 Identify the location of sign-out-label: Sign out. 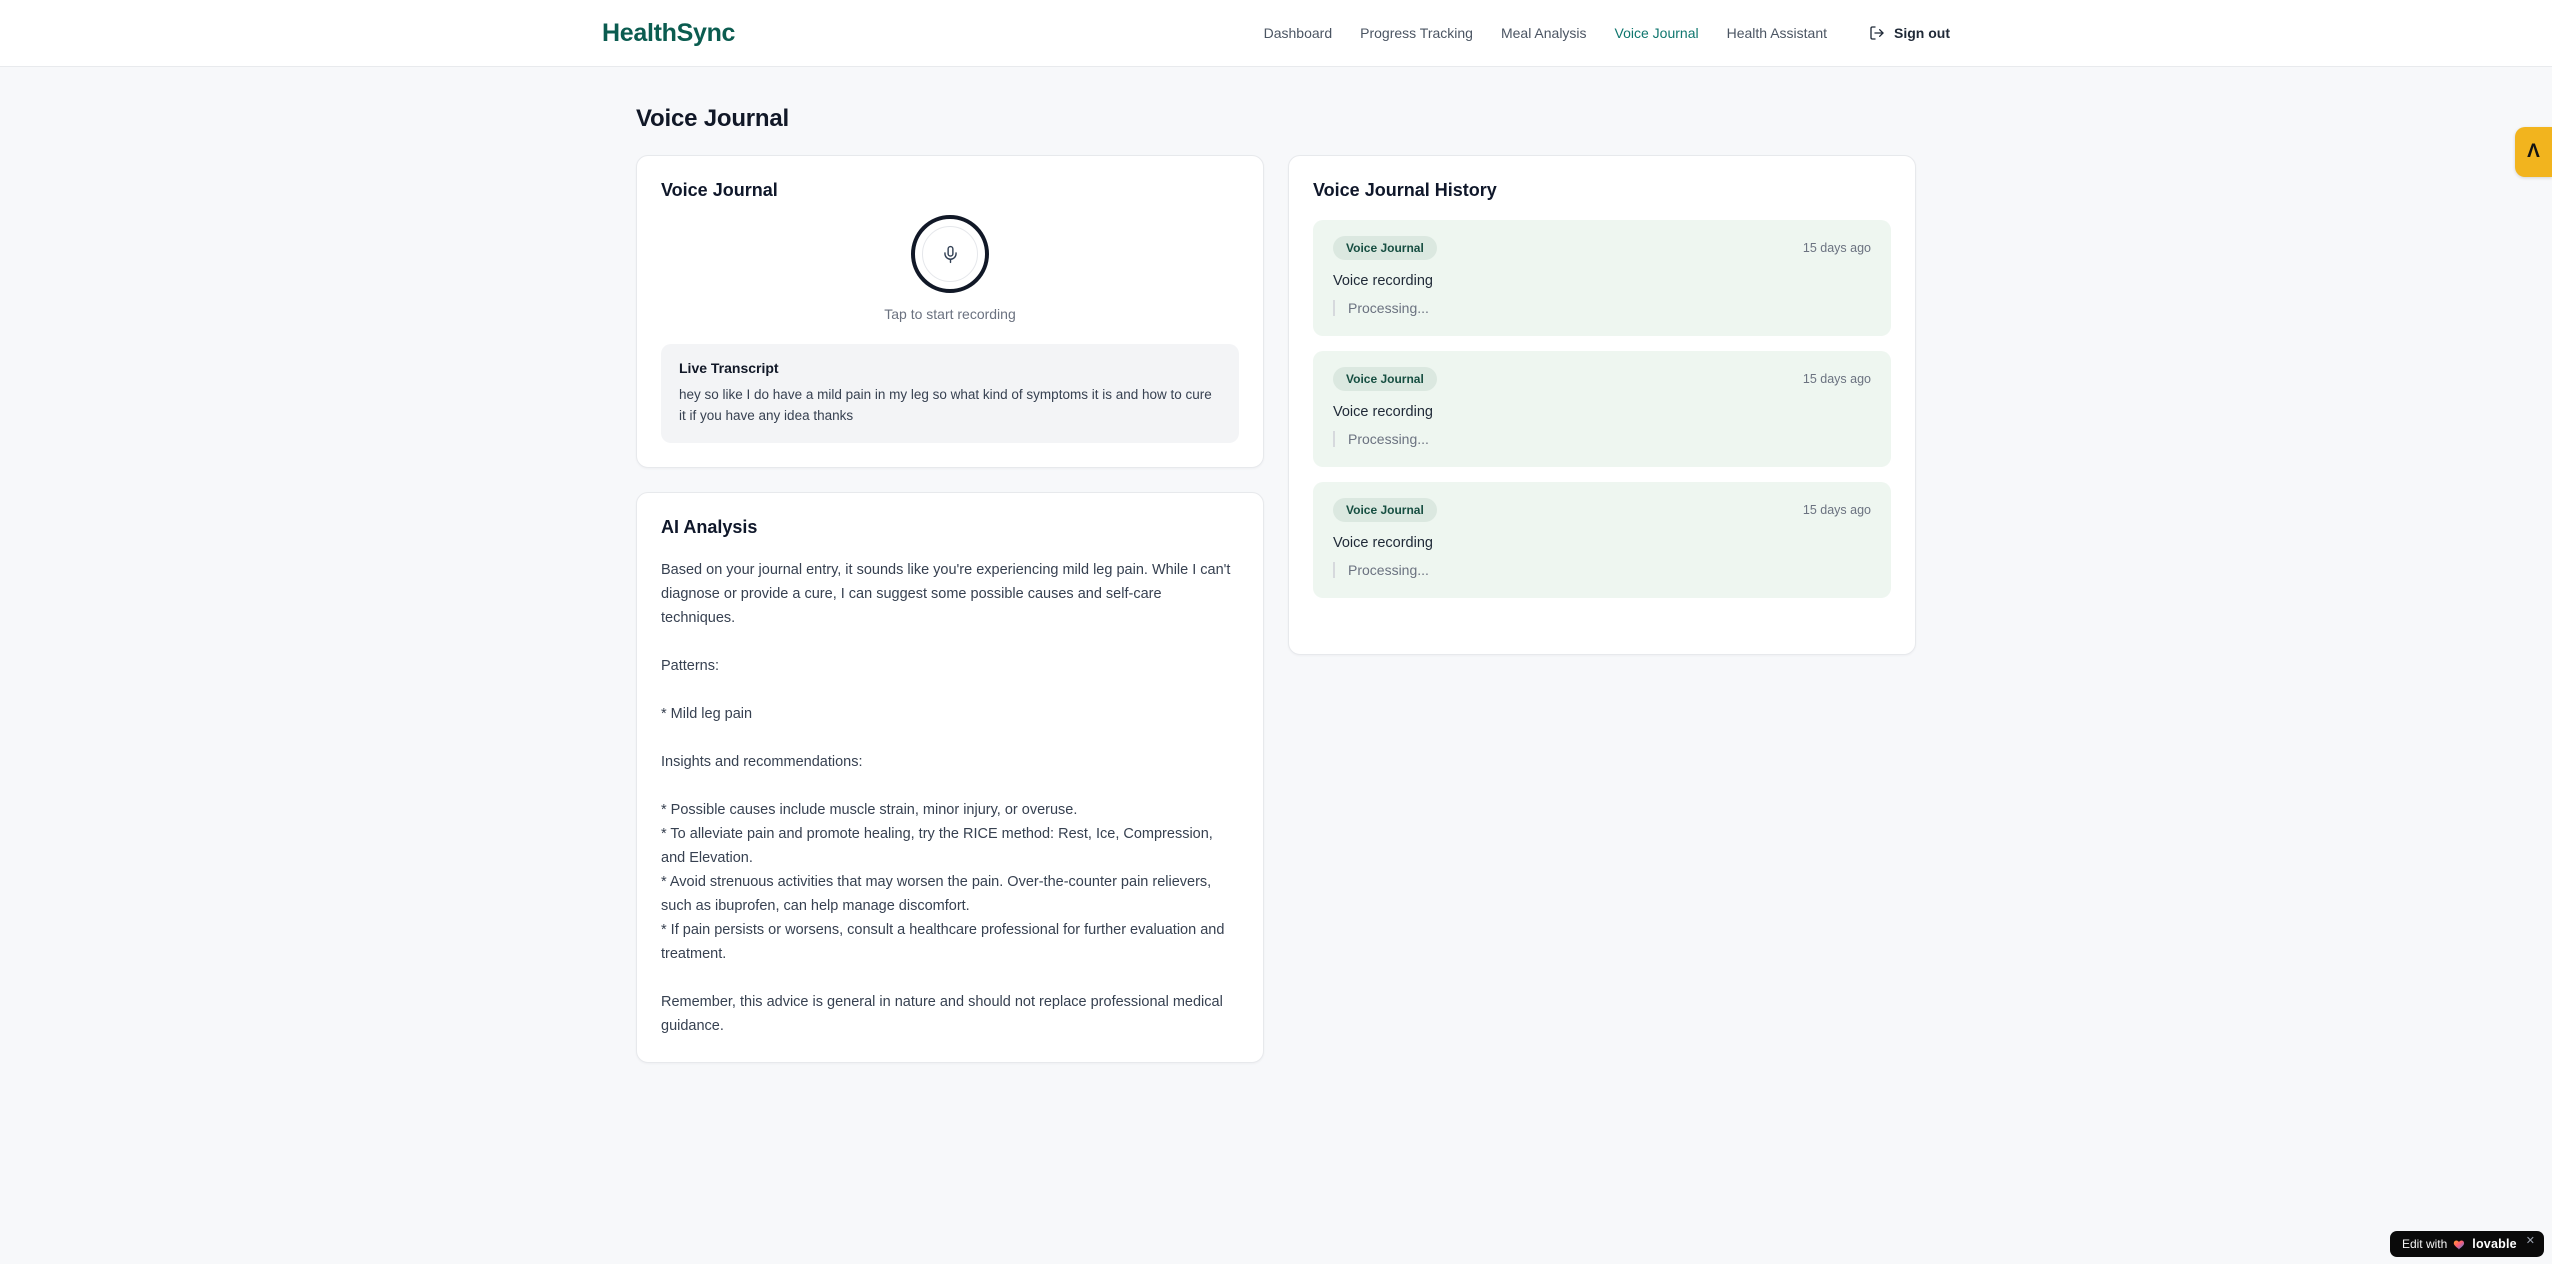
(1922, 33).